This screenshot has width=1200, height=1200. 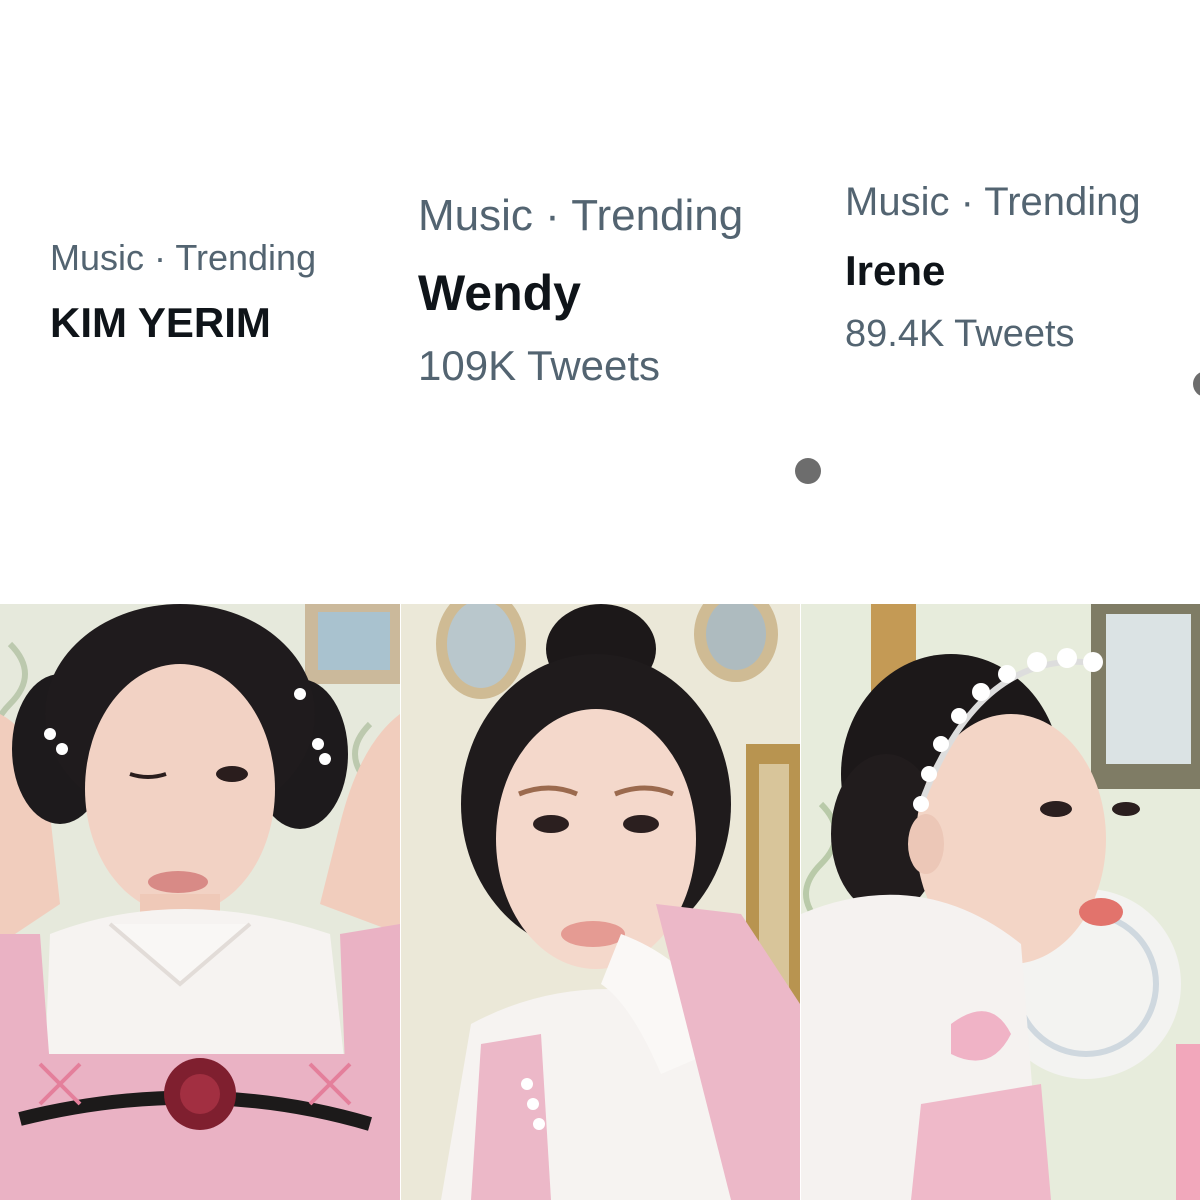 I want to click on trend-item-irene: Music · Trending Irene 89.4K Tweets, so click(x=993, y=268).